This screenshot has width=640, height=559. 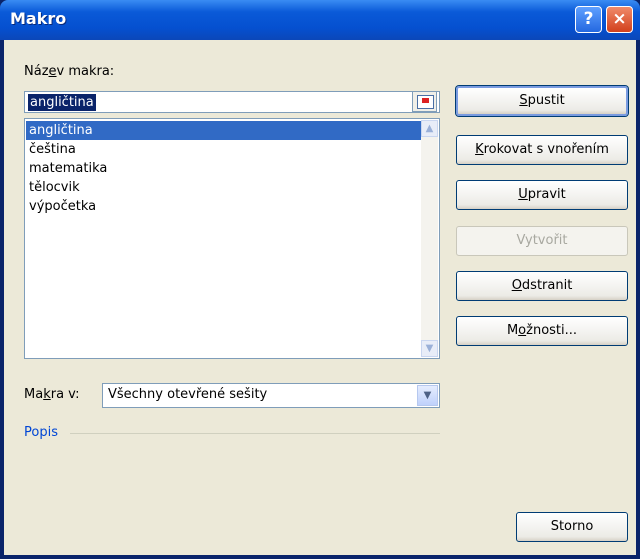 I want to click on range-select-arrow-icon, so click(x=425, y=100).